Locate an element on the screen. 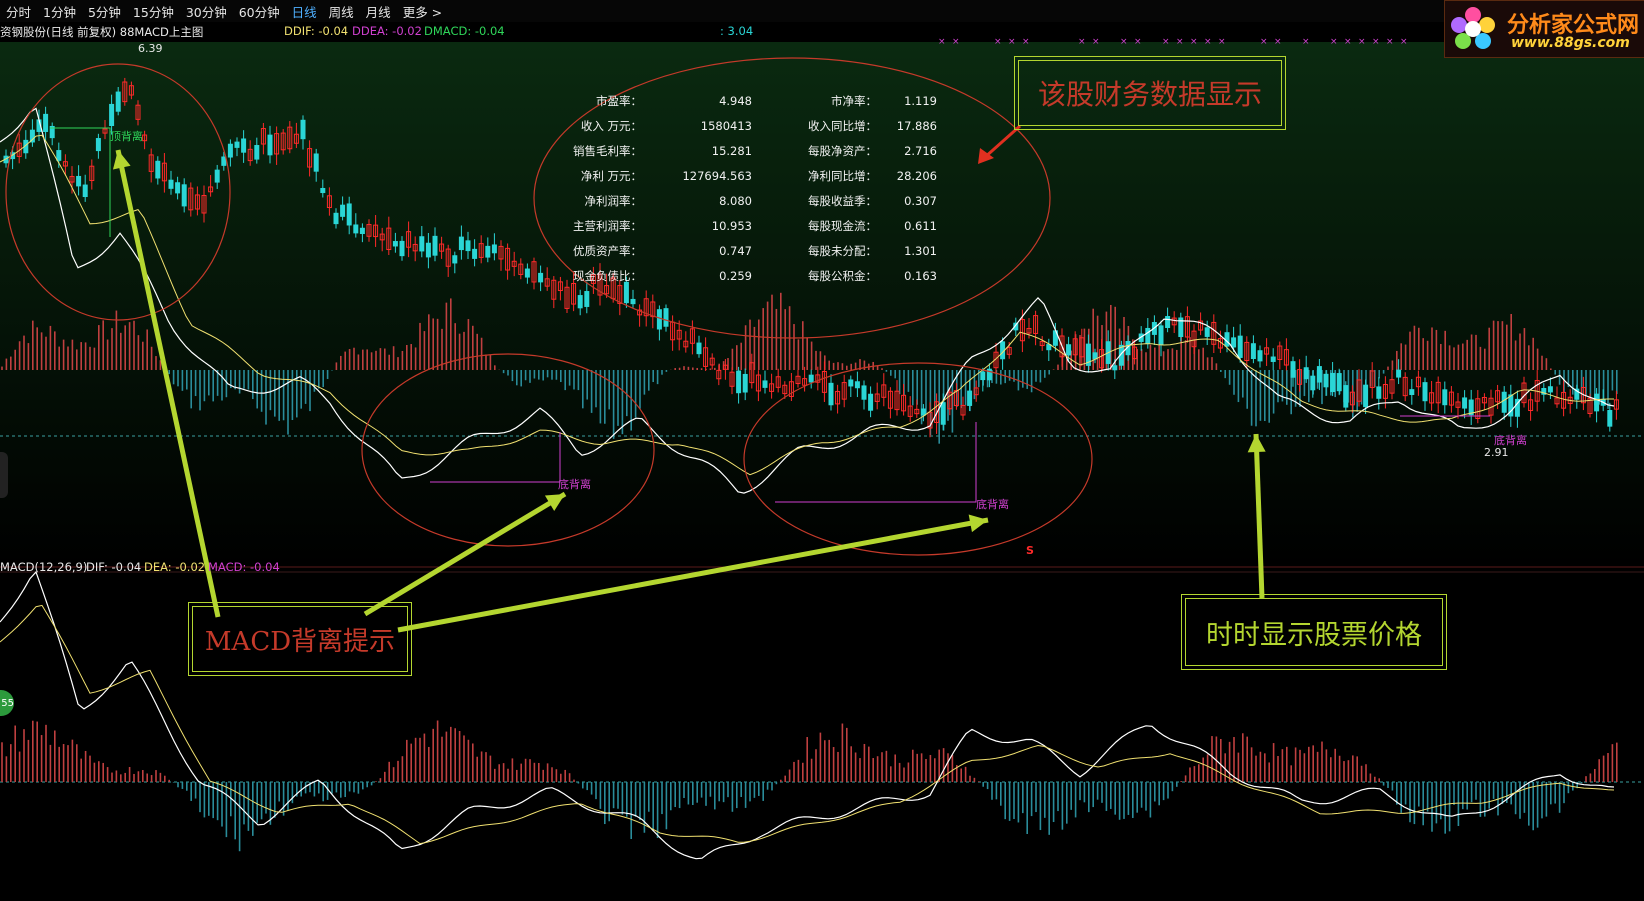 This screenshot has height=901, width=1644. period-tab-5min: 5分钟 is located at coordinates (104, 11).